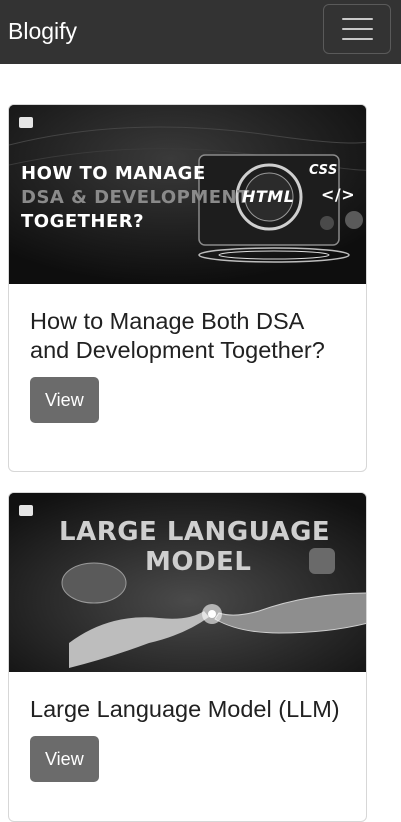 The height and width of the screenshot is (822, 401). I want to click on image-caption-line: TOGETHER?, so click(83, 221).